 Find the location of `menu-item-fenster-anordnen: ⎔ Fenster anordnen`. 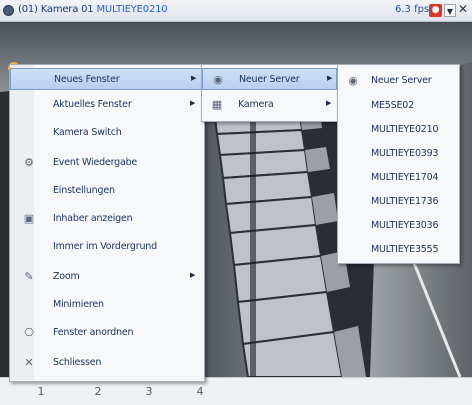

menu-item-fenster-anordnen: ⎔ Fenster anordnen is located at coordinates (107, 333).